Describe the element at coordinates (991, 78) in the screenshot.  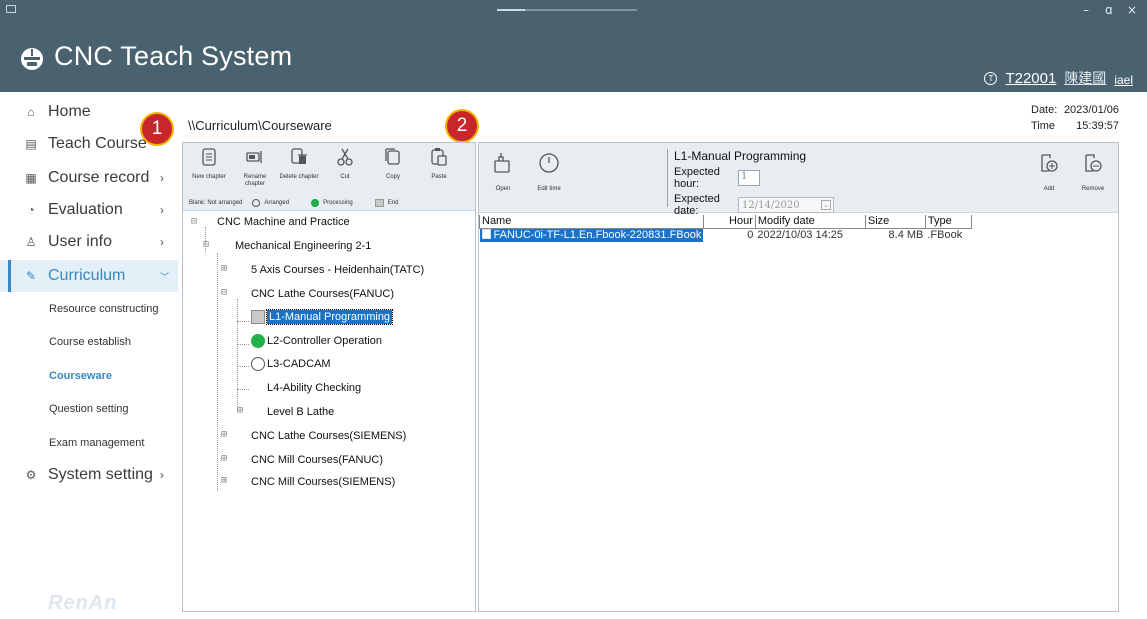
I see `teacher-icon: T` at that location.